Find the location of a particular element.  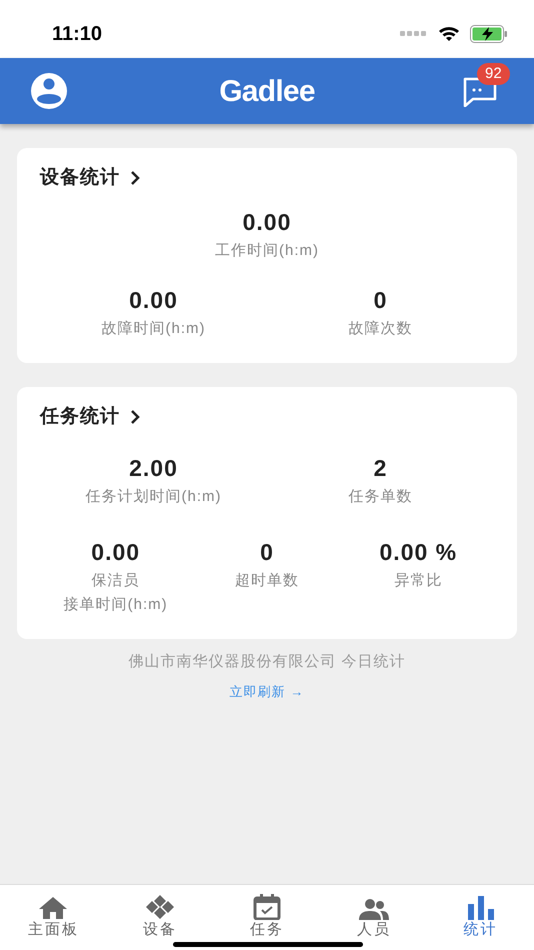

stat-value: 2 is located at coordinates (381, 468).